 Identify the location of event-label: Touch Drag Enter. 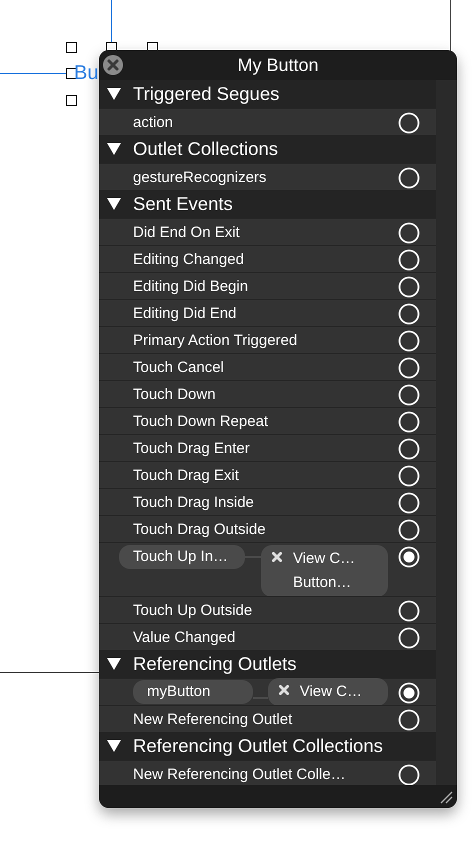
(191, 448).